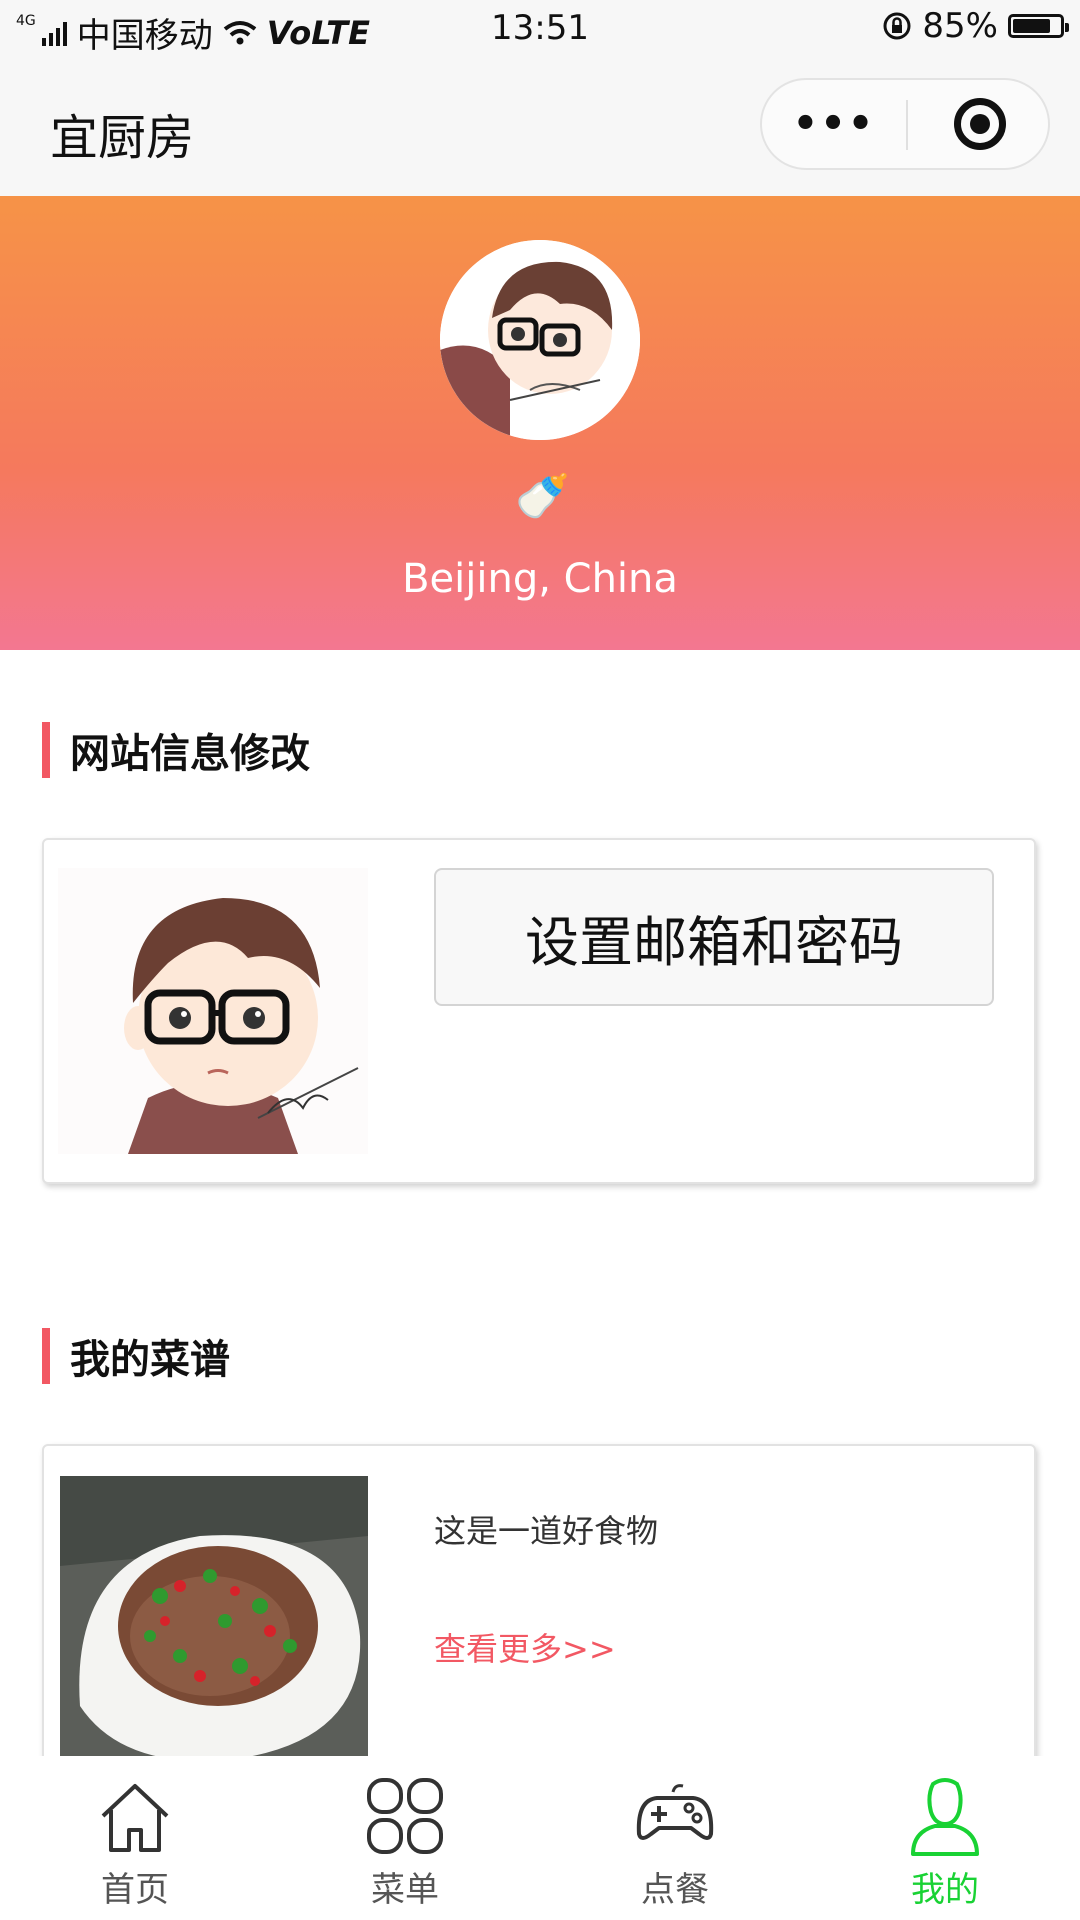  What do you see at coordinates (405, 1890) in the screenshot?
I see `tab-menu-label: 菜单` at bounding box center [405, 1890].